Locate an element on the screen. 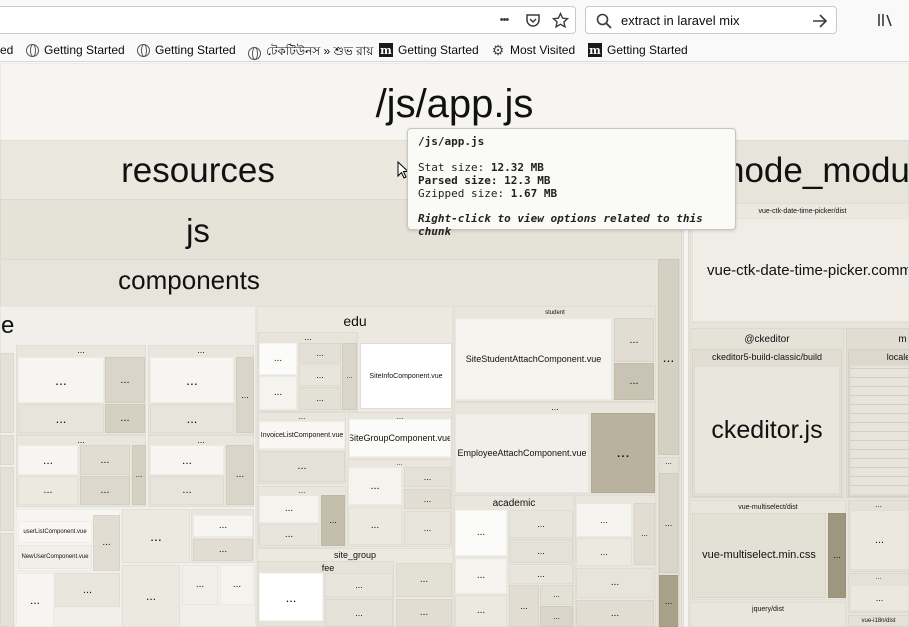  bookmark-item: টেকটিউনস » শুভ রায় is located at coordinates (310, 53).